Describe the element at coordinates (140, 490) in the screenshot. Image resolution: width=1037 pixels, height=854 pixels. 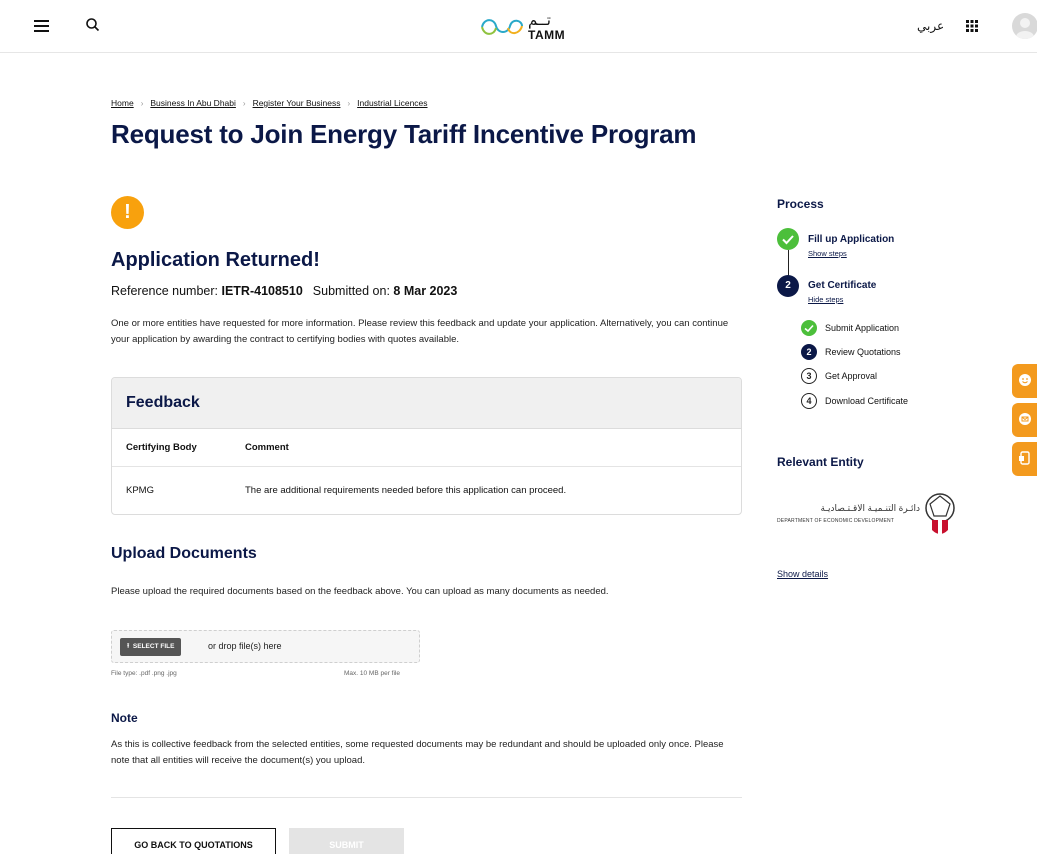
I see `certifying-body-cell: KPMG` at that location.